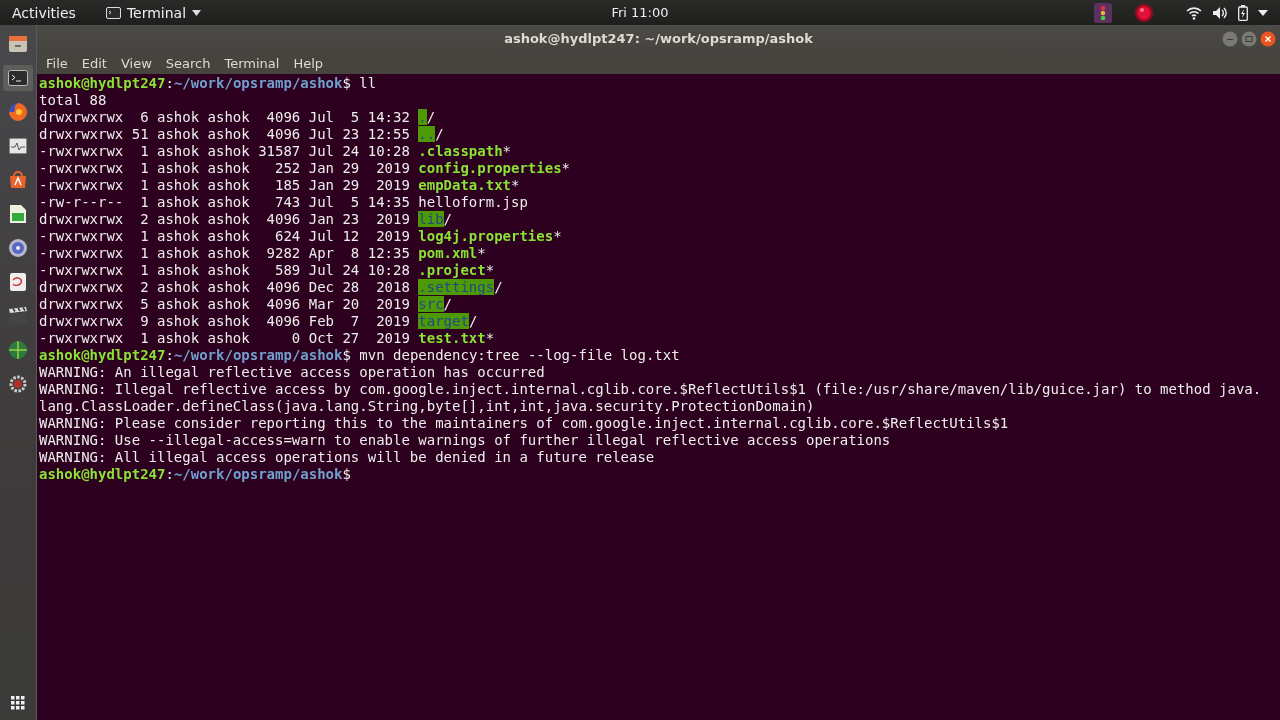 The image size is (1280, 720). Describe the element at coordinates (18, 282) in the screenshot. I see `document-icon` at that location.